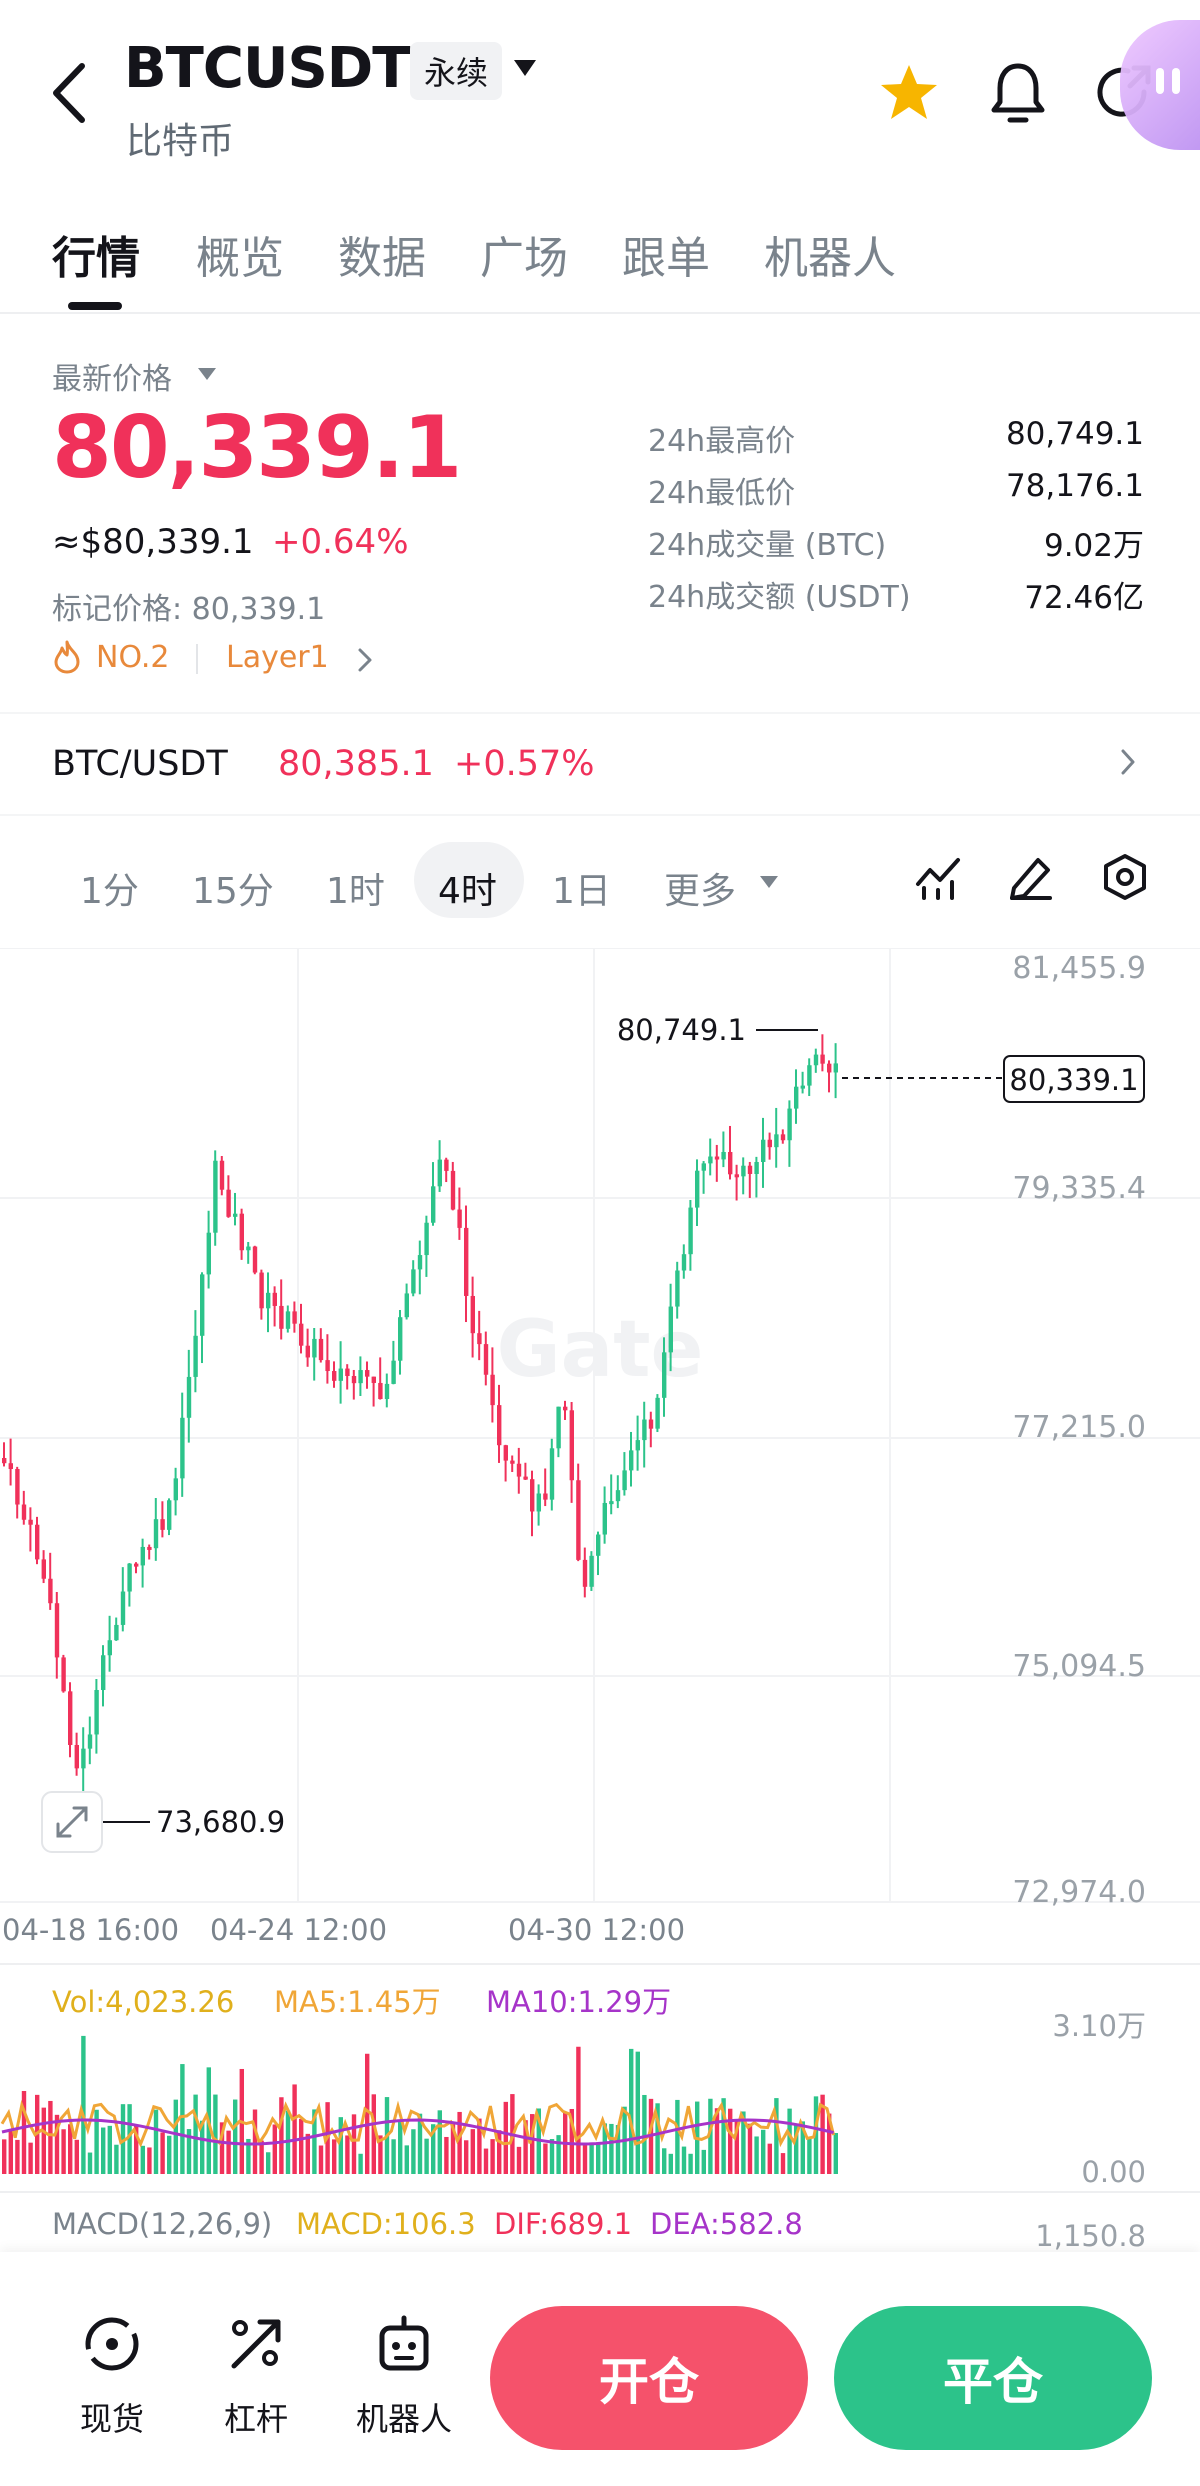 This screenshot has height=2486, width=1200. Describe the element at coordinates (767, 545) in the screenshot. I see `stat-24h-volume-label: 24h成交量 (BTC)` at that location.